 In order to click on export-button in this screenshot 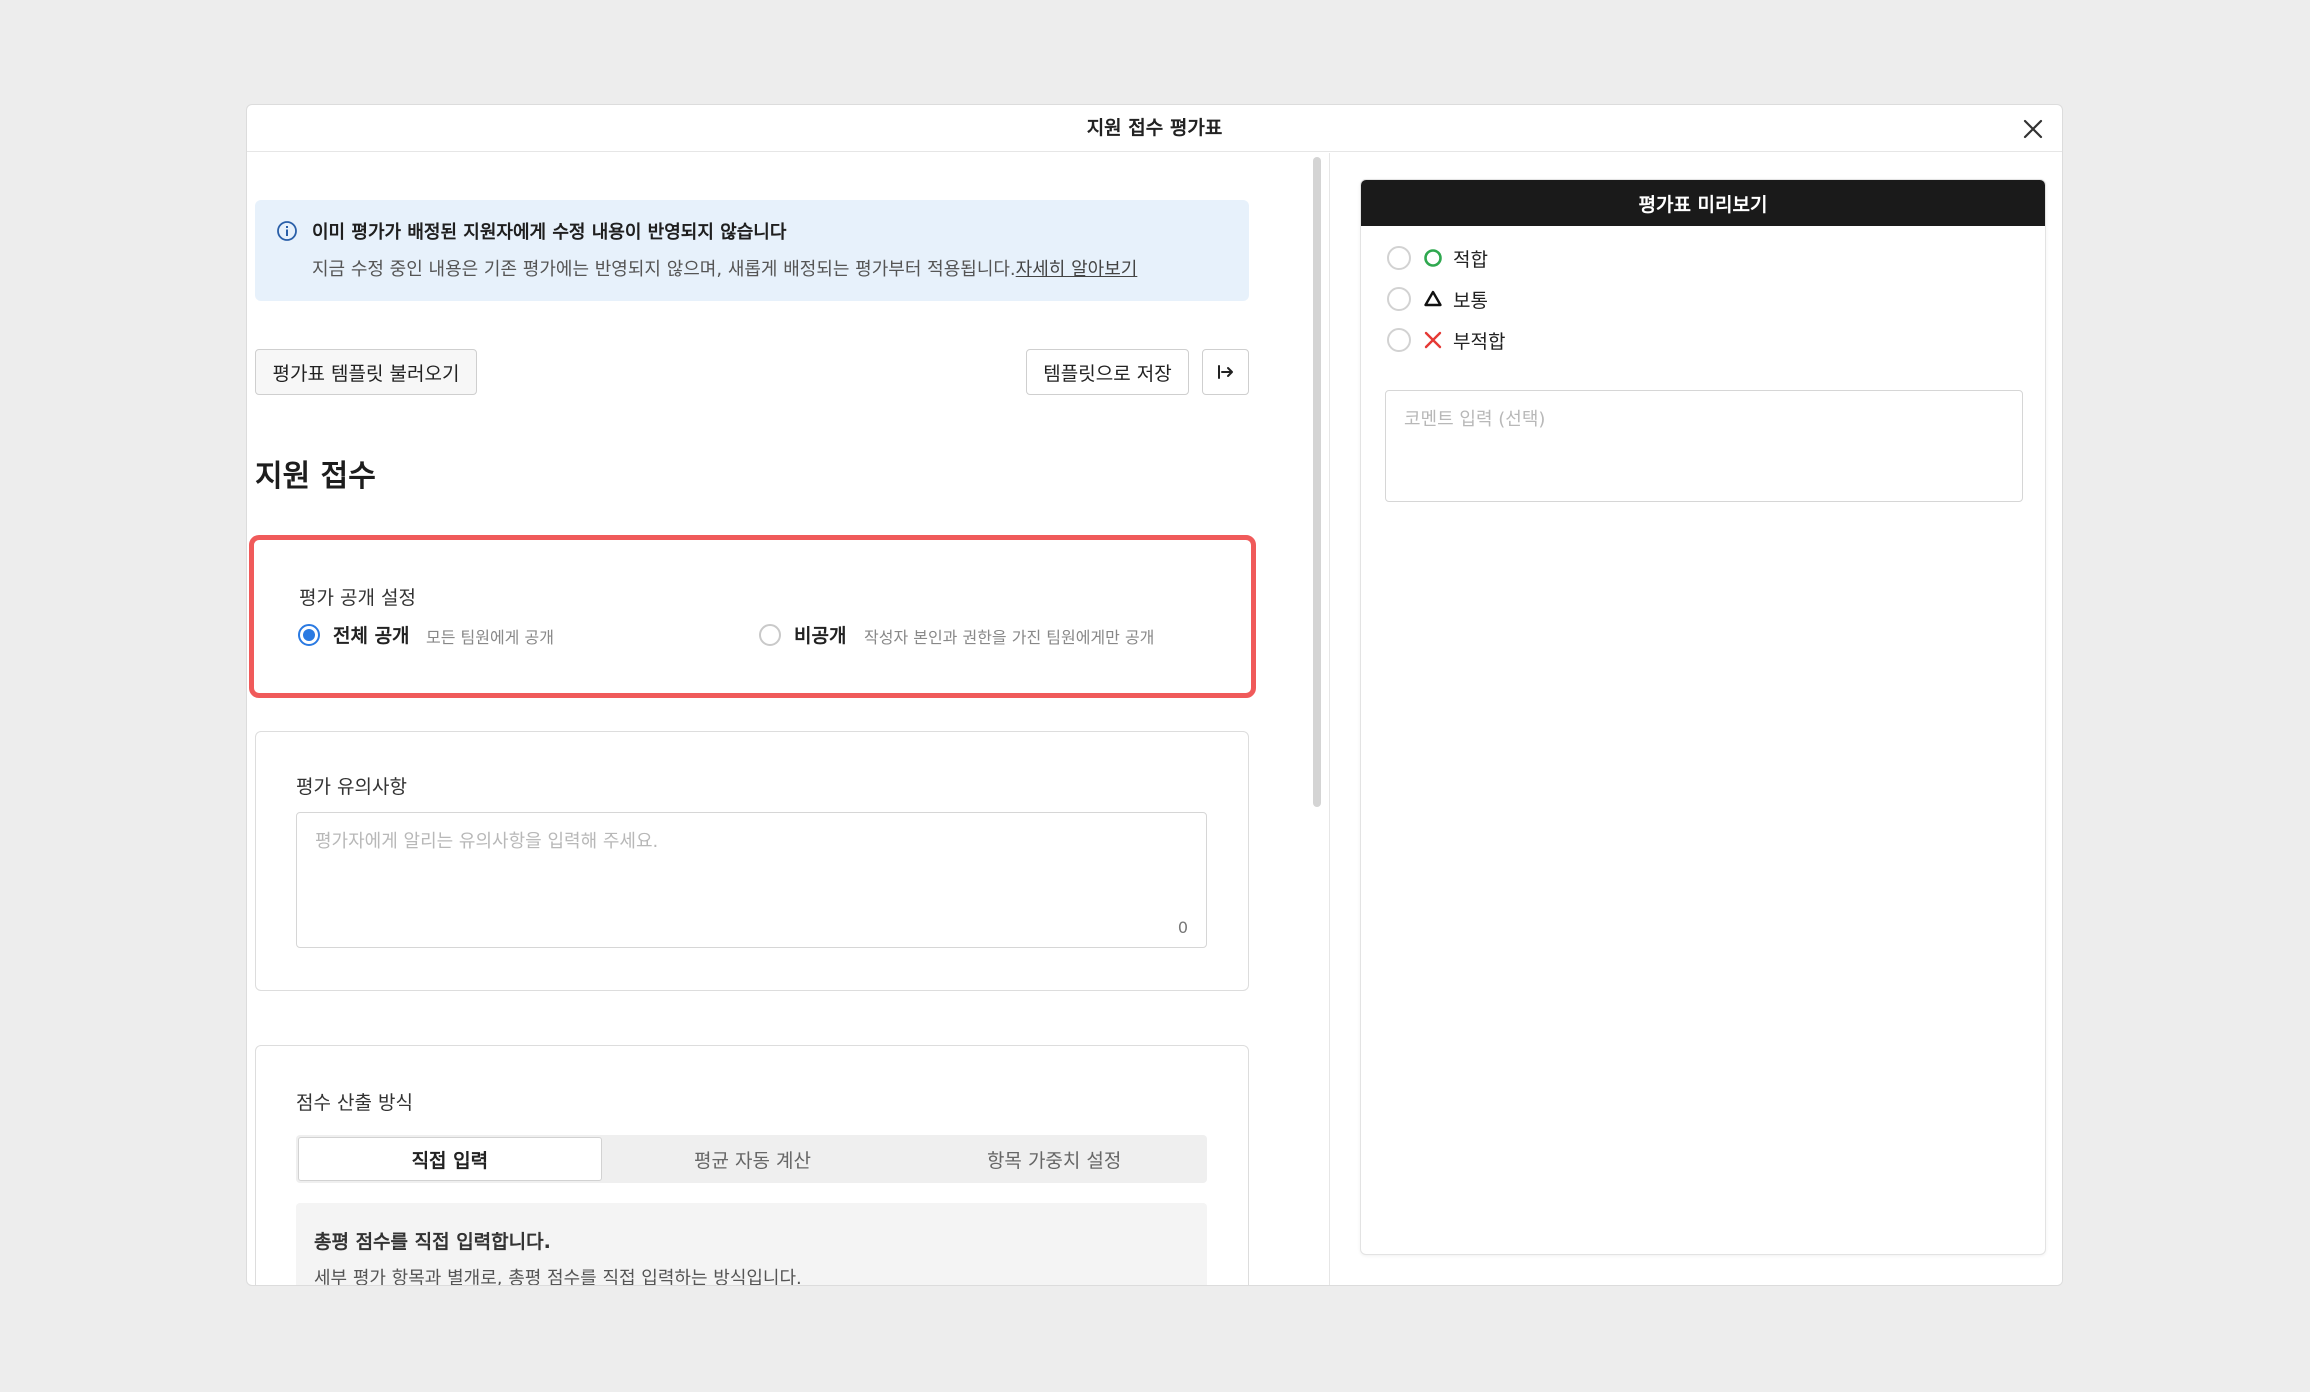, I will do `click(1225, 372)`.